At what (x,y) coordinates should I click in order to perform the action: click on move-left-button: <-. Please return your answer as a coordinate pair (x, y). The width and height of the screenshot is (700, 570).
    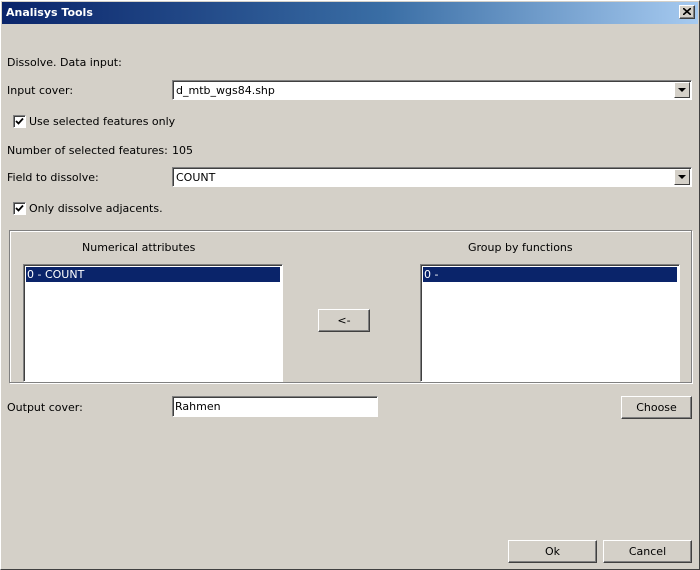
    Looking at the image, I should click on (344, 320).